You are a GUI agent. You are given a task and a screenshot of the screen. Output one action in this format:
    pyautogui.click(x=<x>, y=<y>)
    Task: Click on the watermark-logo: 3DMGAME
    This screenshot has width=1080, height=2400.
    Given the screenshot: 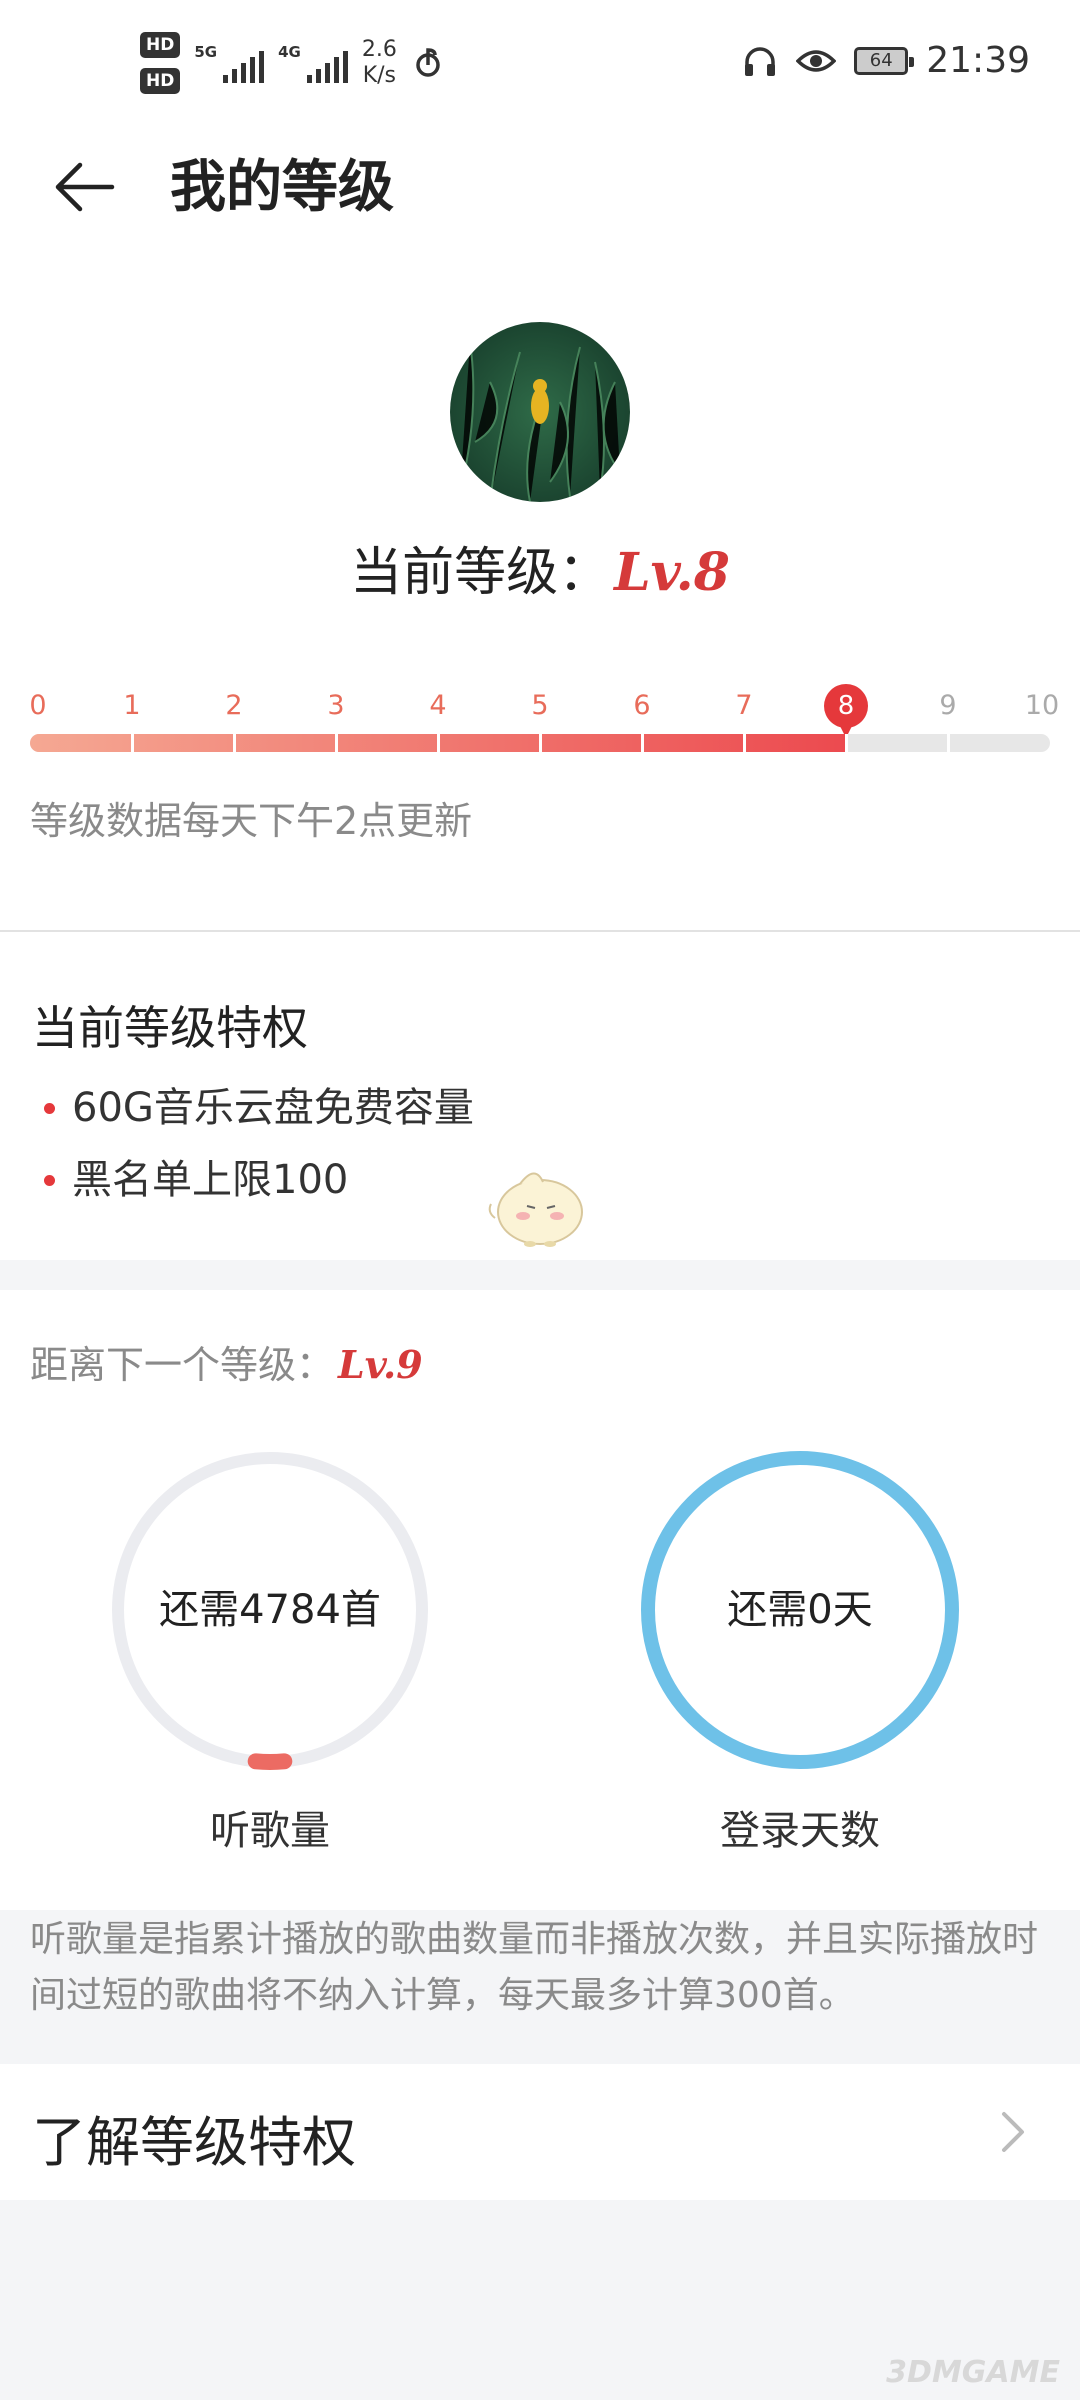 What is the action you would take?
    pyautogui.click(x=973, y=2372)
    